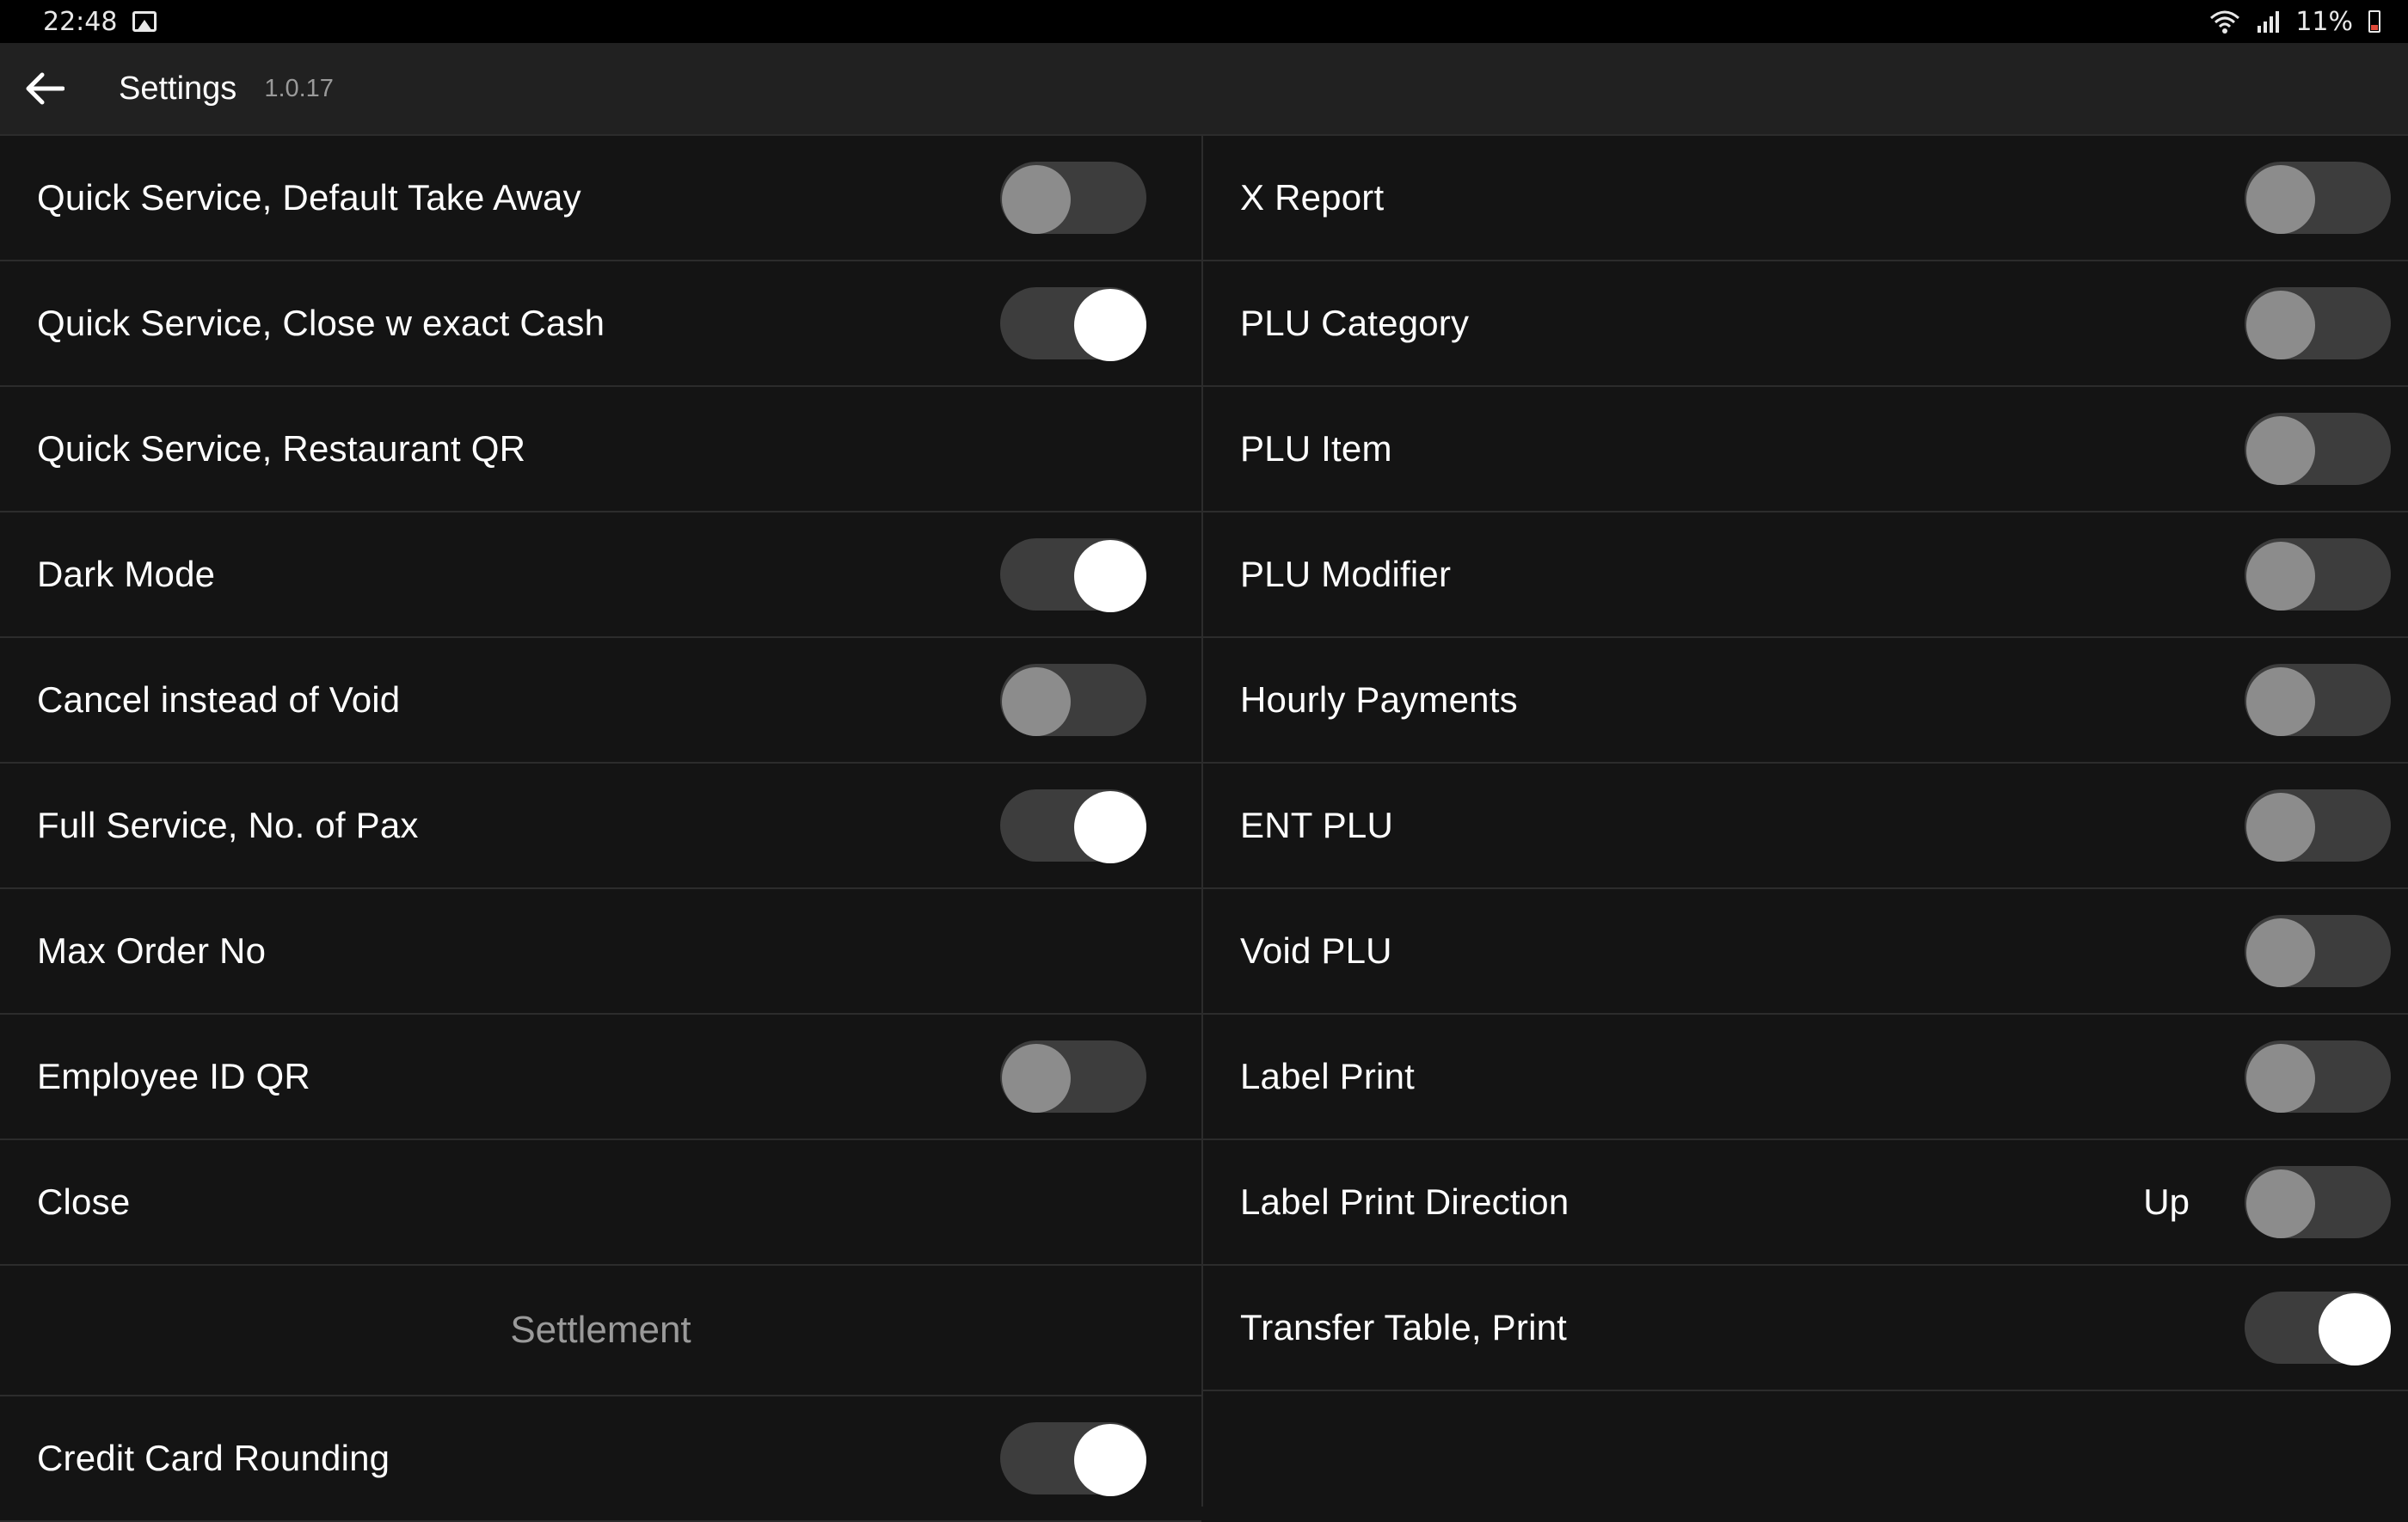 The height and width of the screenshot is (1522, 2408). I want to click on setting-transfer-table-print: Transfer Table, Print, so click(1805, 1328).